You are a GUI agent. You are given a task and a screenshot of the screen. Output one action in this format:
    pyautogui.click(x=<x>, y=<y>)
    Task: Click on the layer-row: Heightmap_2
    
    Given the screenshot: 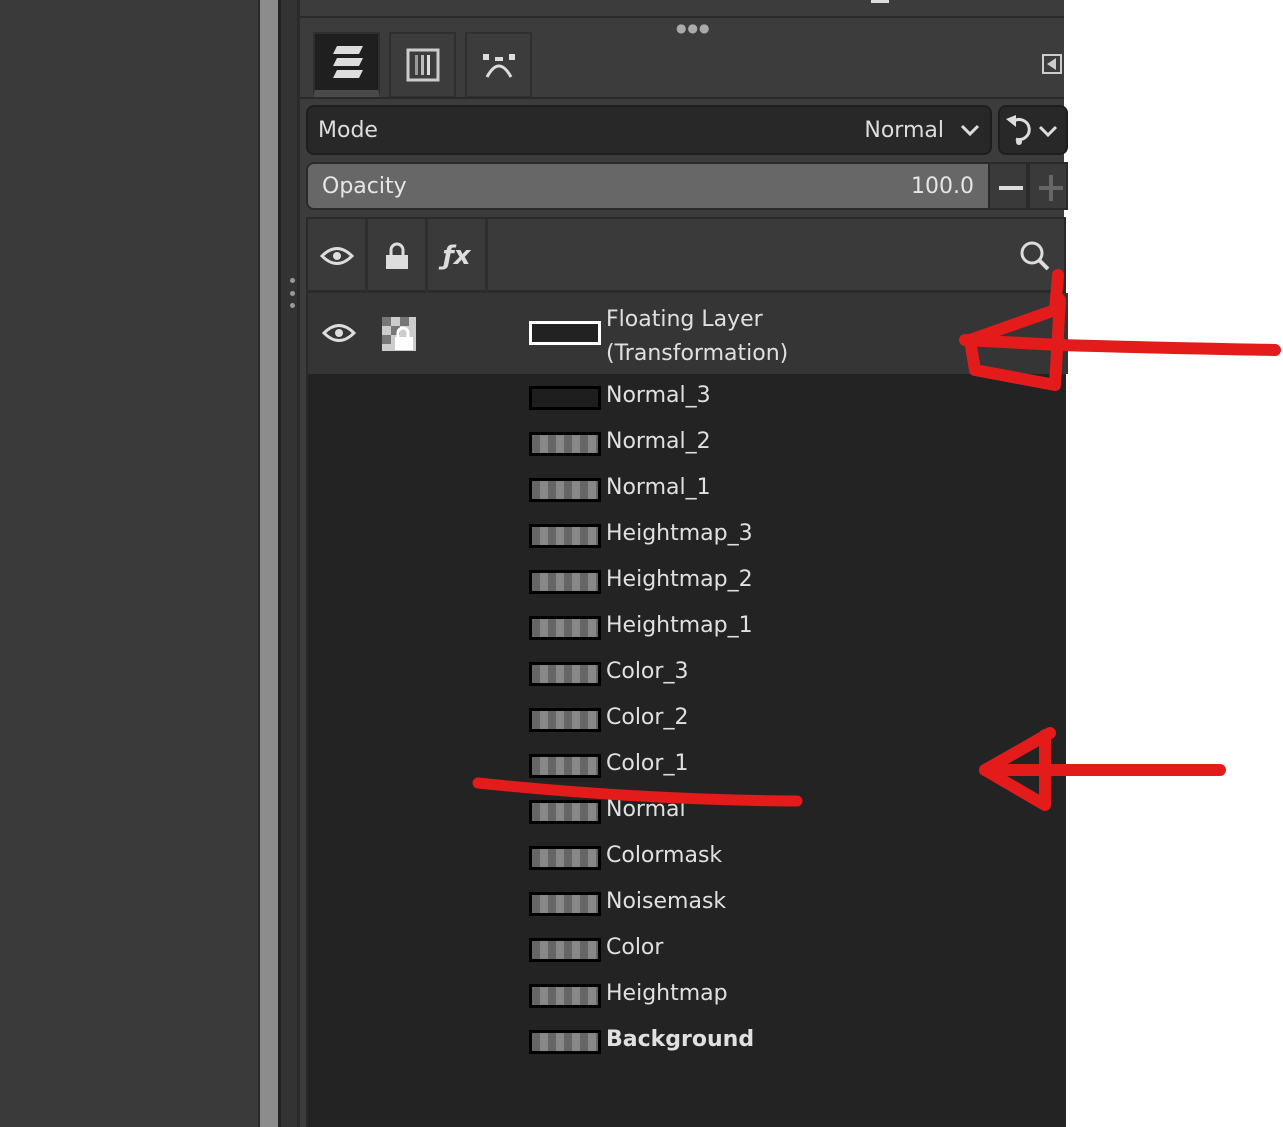 What is the action you would take?
    pyautogui.click(x=688, y=582)
    